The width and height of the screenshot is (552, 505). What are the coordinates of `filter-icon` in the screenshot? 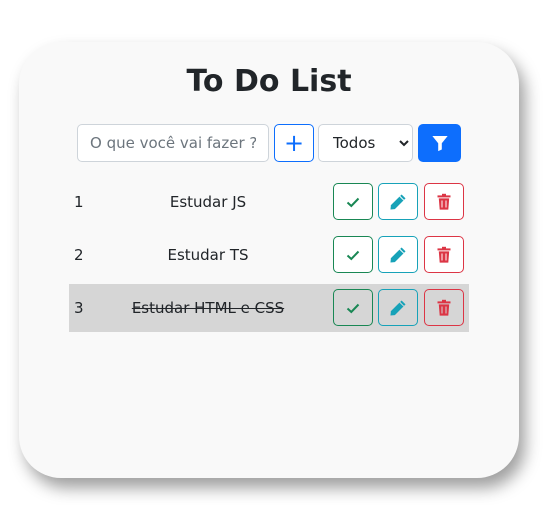 It's located at (439, 144).